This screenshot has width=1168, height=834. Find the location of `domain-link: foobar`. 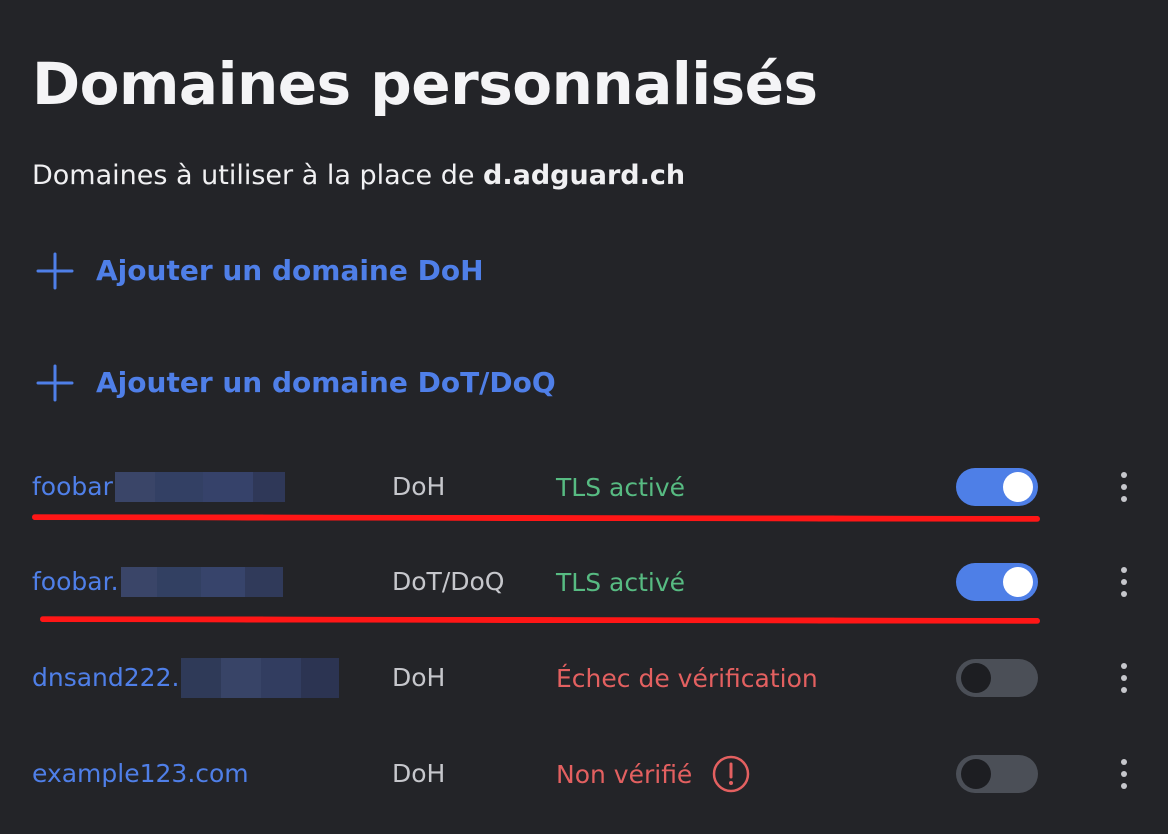

domain-link: foobar is located at coordinates (72, 487).